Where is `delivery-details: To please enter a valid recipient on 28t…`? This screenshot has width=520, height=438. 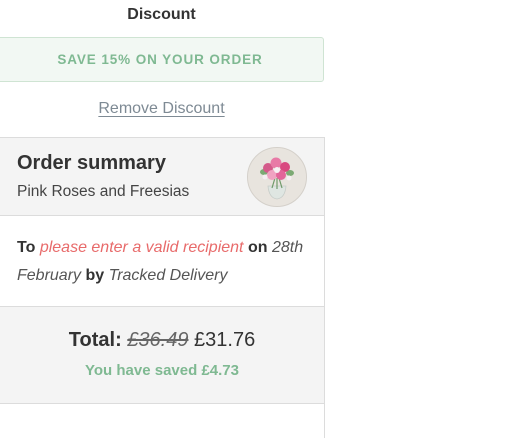
delivery-details: To please enter a valid recipient on 28t… is located at coordinates (162, 261).